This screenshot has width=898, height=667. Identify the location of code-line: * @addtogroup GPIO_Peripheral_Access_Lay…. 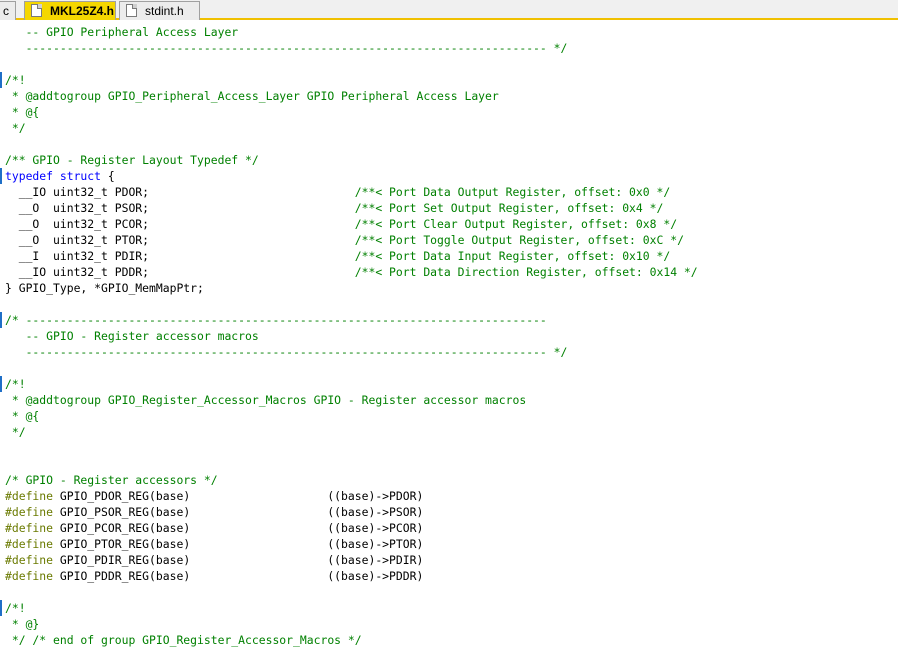
(252, 96).